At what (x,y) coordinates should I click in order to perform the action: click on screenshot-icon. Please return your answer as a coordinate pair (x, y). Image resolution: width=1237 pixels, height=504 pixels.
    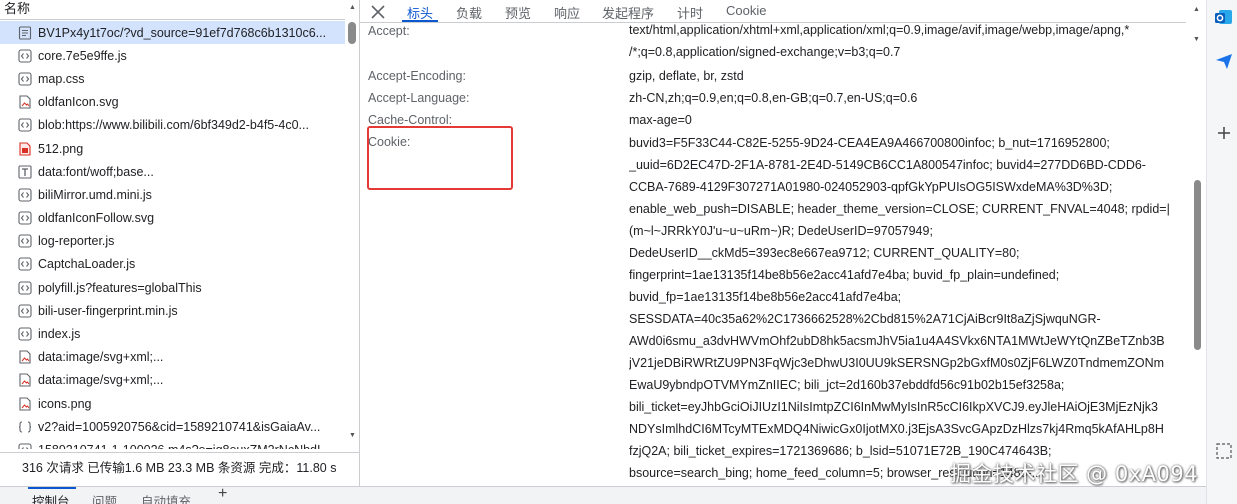
    Looking at the image, I should click on (1224, 451).